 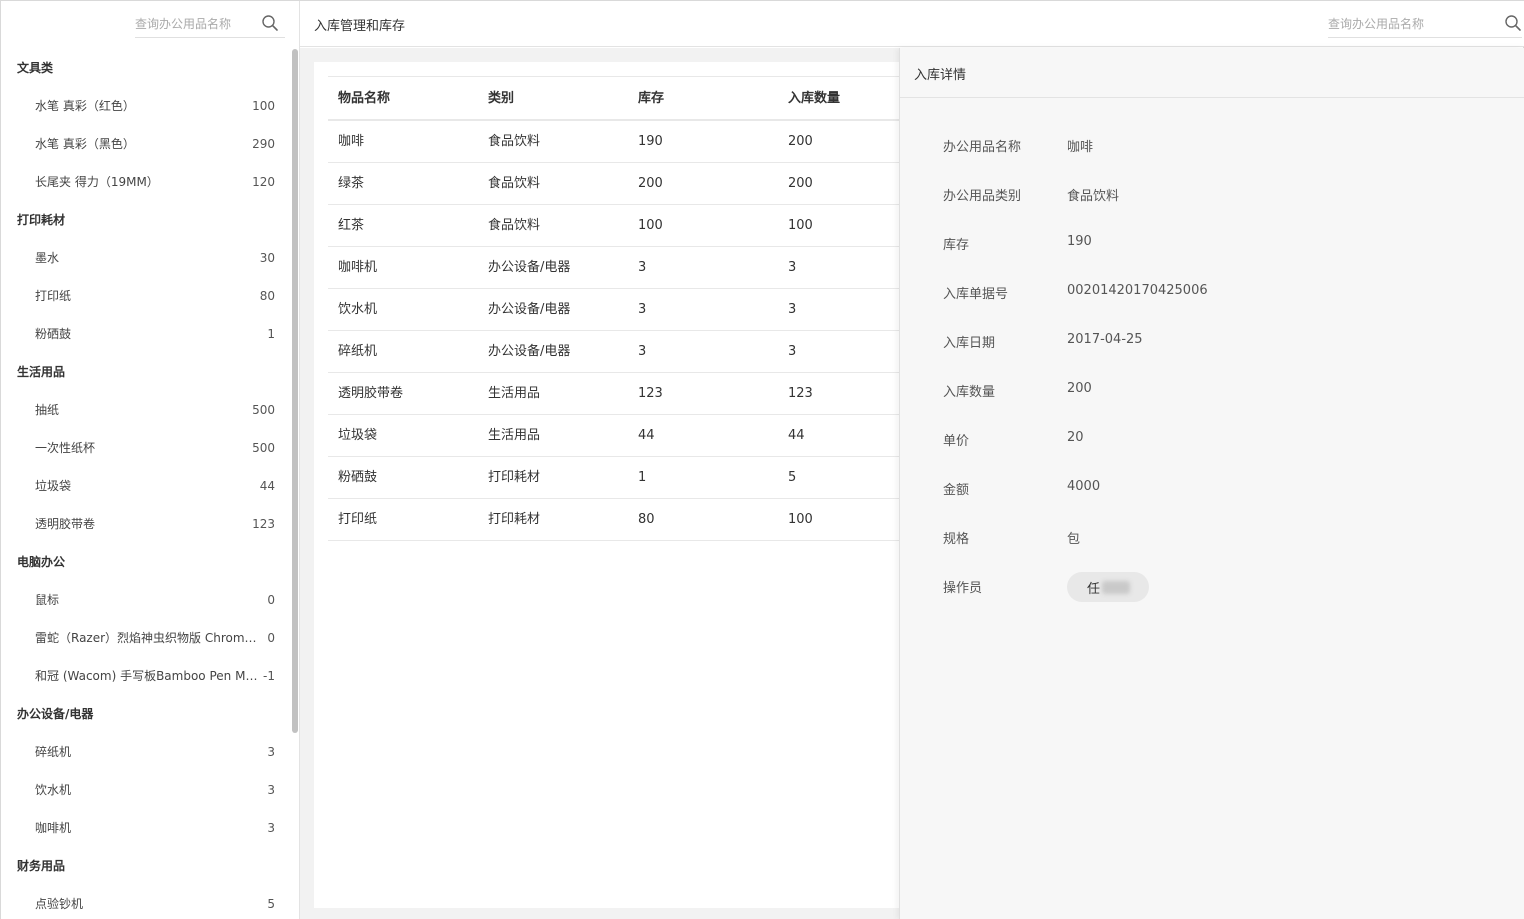 What do you see at coordinates (1094, 589) in the screenshot?
I see `operator-name: 任` at bounding box center [1094, 589].